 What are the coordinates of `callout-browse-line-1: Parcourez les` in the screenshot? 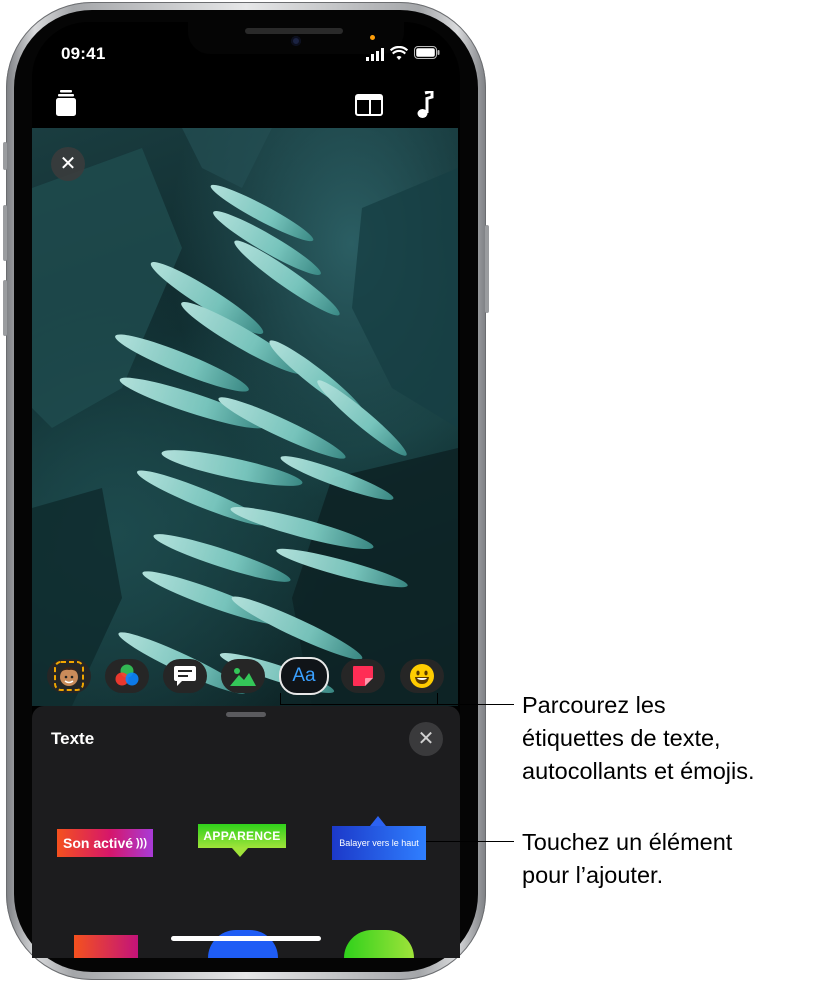 It's located at (594, 705).